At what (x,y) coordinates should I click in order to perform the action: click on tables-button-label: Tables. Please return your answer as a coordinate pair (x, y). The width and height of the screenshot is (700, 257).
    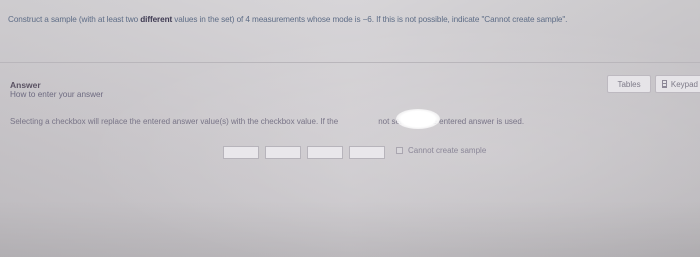
    Looking at the image, I should click on (629, 84).